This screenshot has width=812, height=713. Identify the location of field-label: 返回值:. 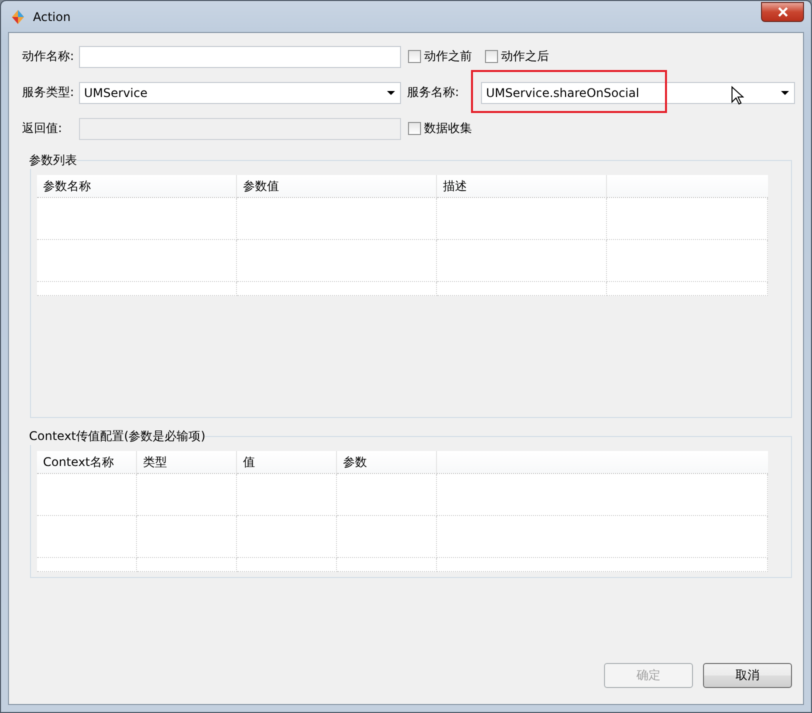
(43, 128).